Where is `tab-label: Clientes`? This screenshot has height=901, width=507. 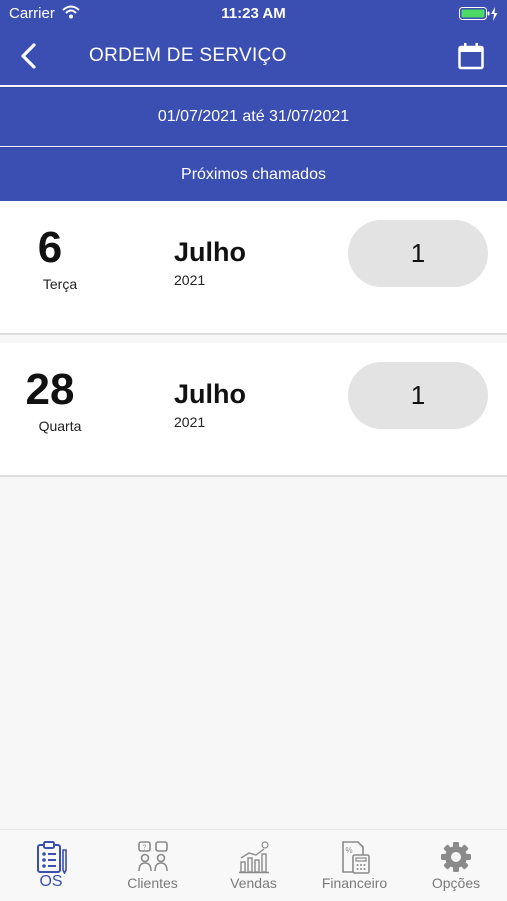
tab-label: Clientes is located at coordinates (152, 883).